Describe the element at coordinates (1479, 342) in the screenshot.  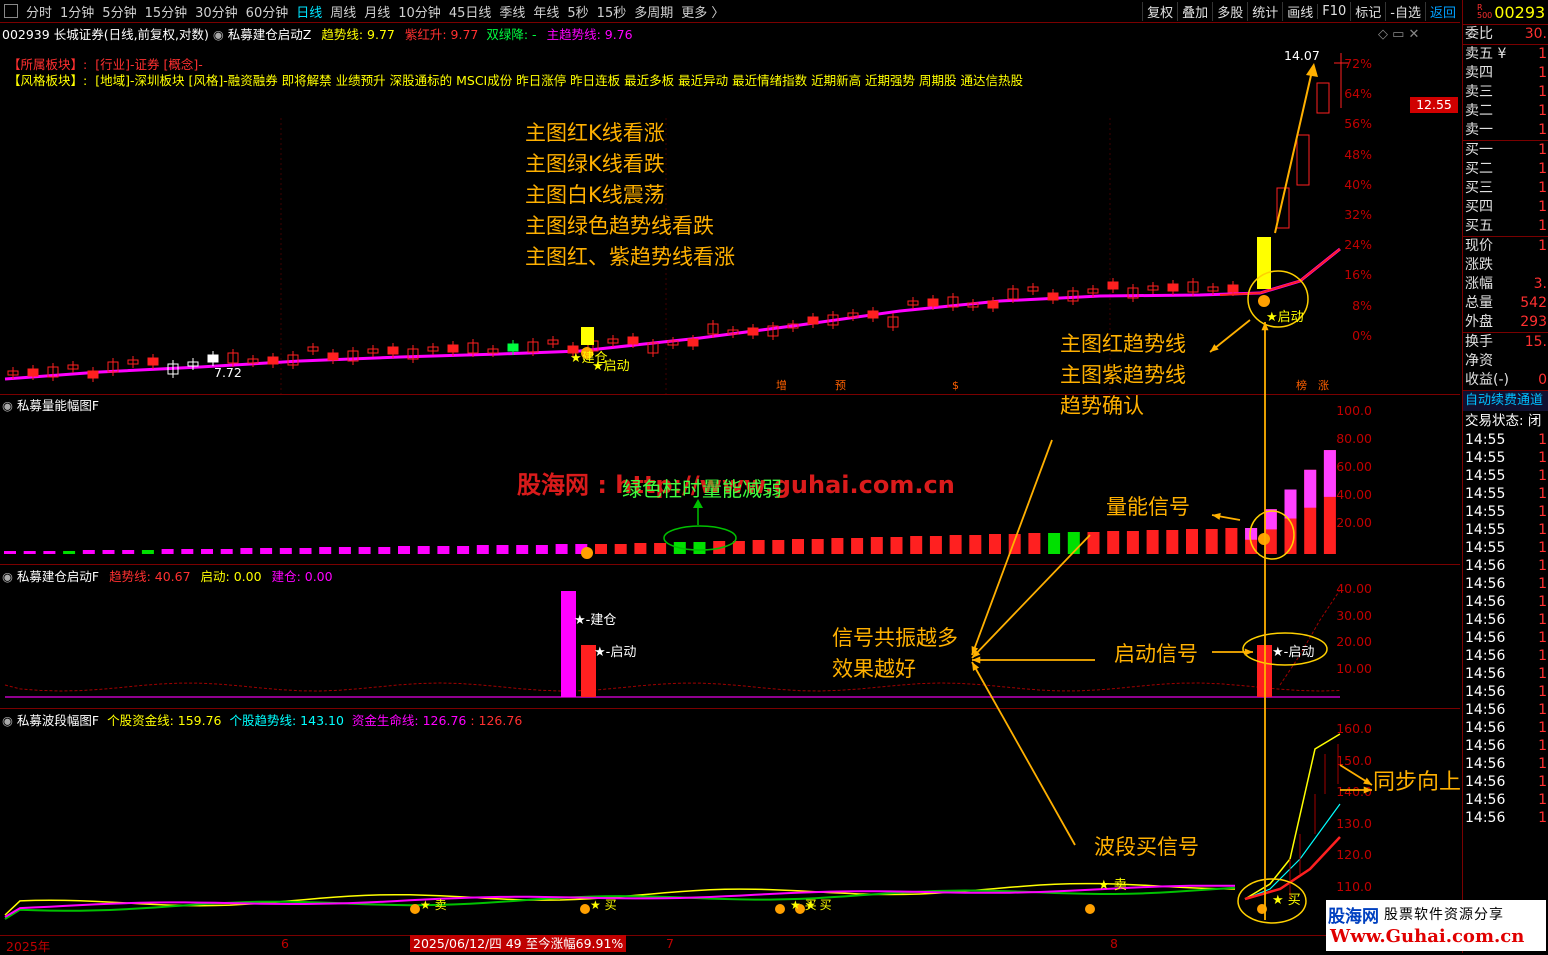
I see `quote-label: 换手` at that location.